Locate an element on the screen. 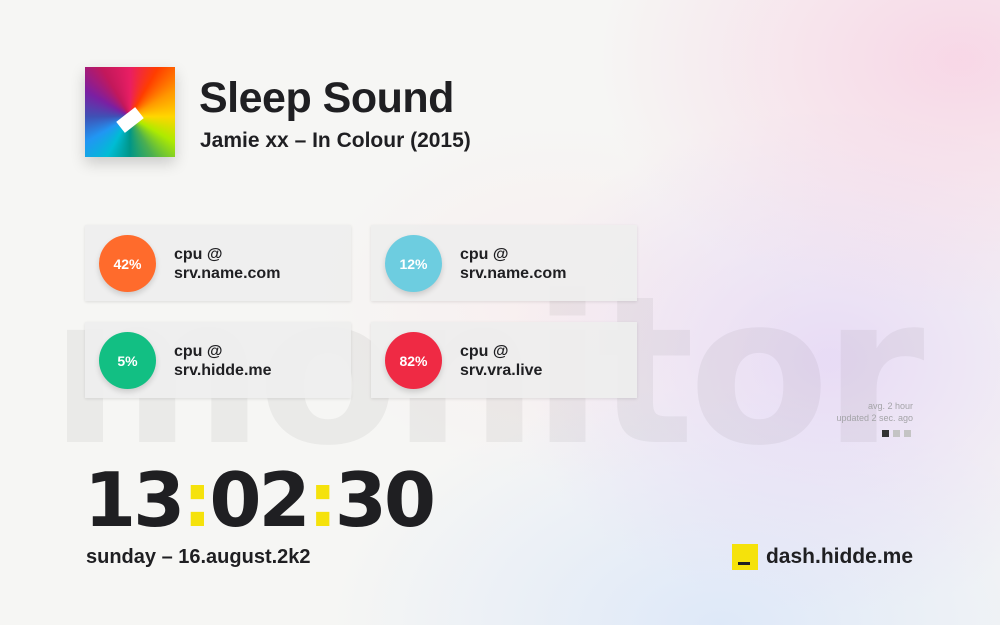 Image resolution: width=1000 pixels, height=625 pixels. cpu-badge: 12% is located at coordinates (413, 263).